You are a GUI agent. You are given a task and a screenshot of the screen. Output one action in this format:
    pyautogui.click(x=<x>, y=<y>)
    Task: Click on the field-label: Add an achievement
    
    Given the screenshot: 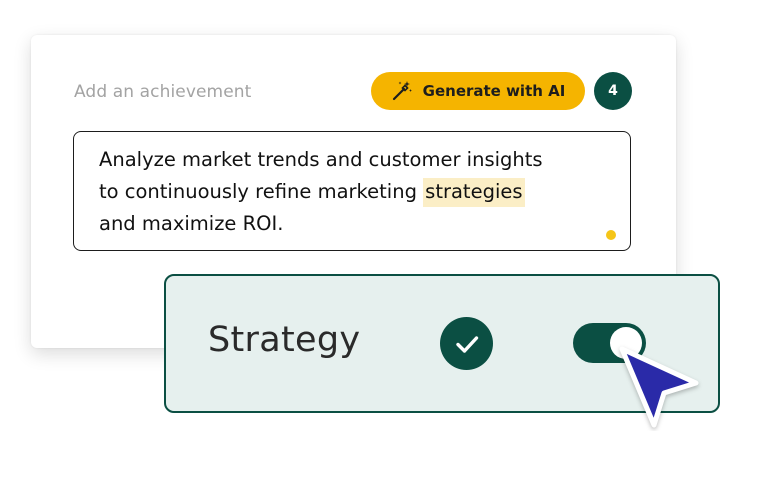 What is the action you would take?
    pyautogui.click(x=163, y=92)
    